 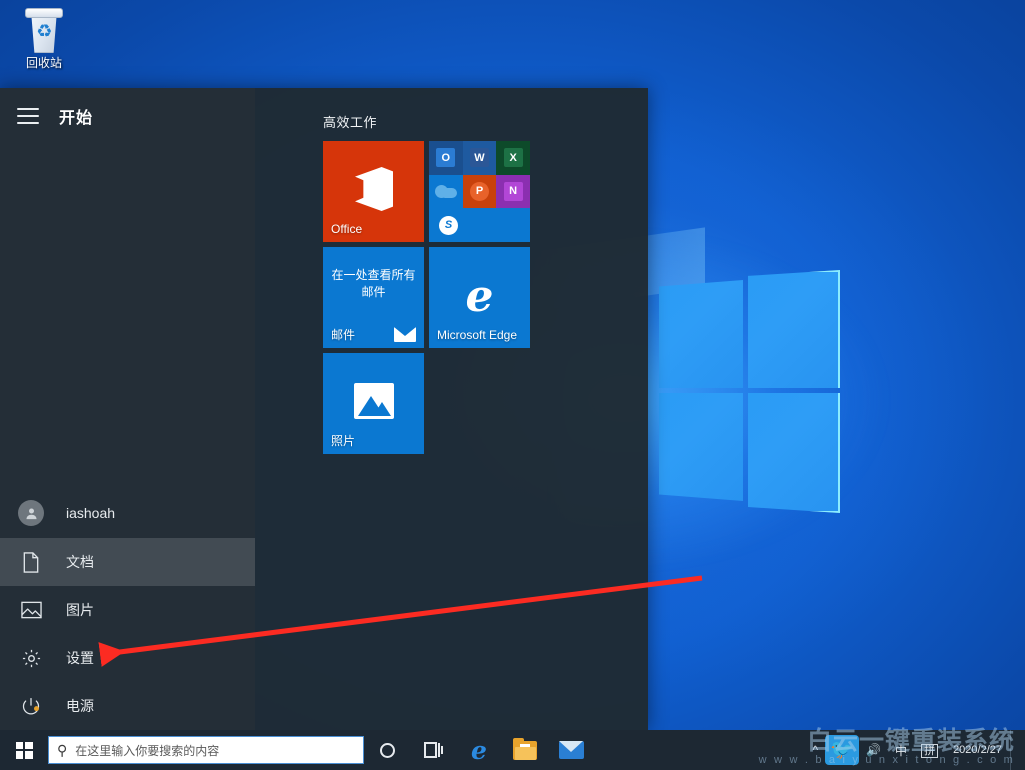 I want to click on file-explorer-button, so click(x=525, y=750).